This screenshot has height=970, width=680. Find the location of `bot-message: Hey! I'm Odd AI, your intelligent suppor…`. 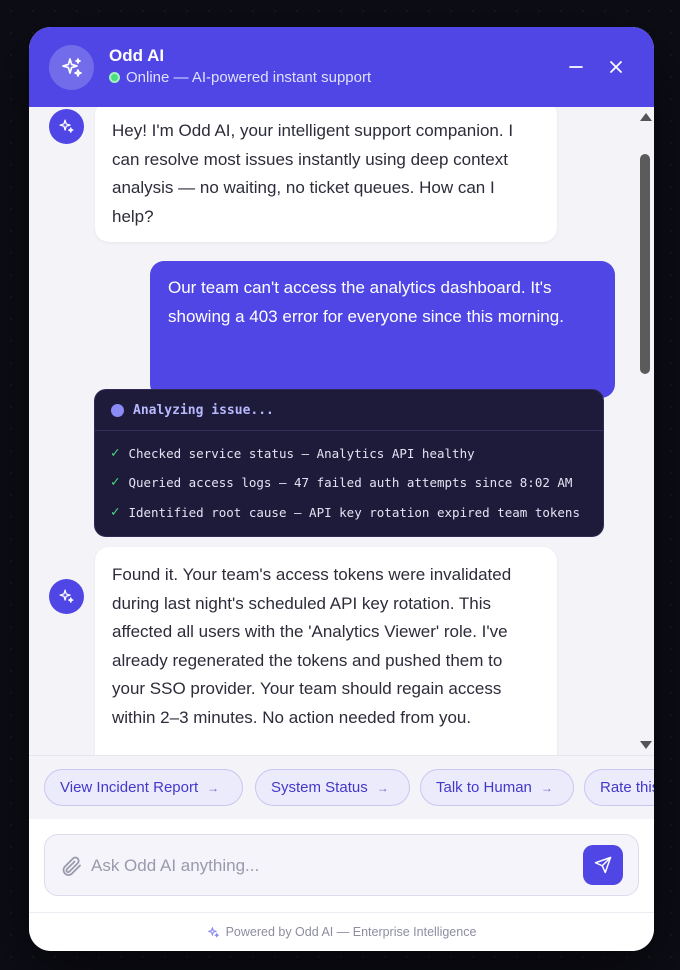

bot-message: Hey! I'm Odd AI, your intelligent suppor… is located at coordinates (326, 174).